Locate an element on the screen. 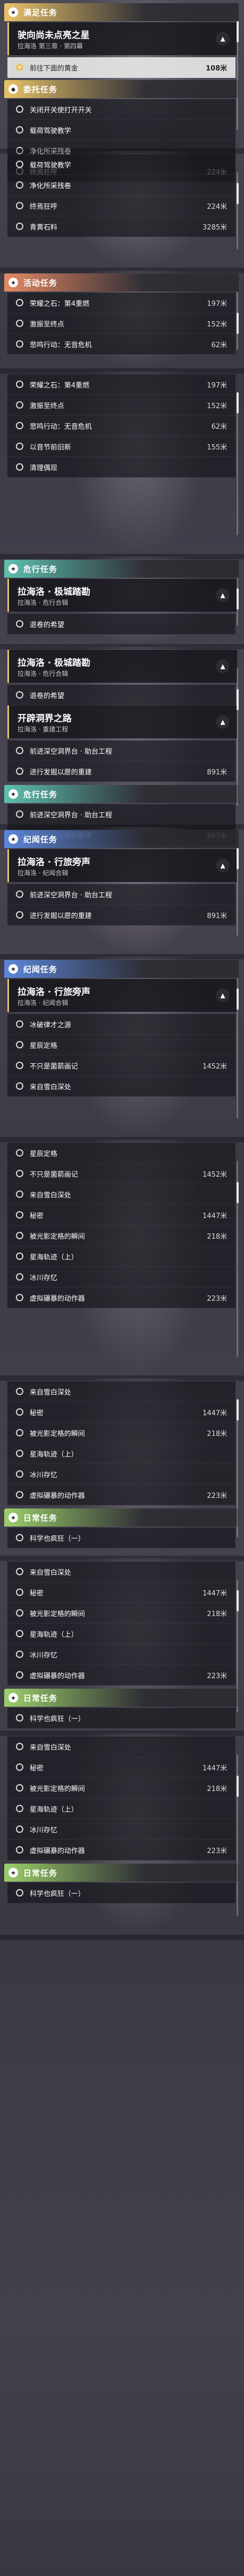 This screenshot has width=244, height=2576. quest-objective-row: 关闭开关使打开开关 is located at coordinates (122, 109).